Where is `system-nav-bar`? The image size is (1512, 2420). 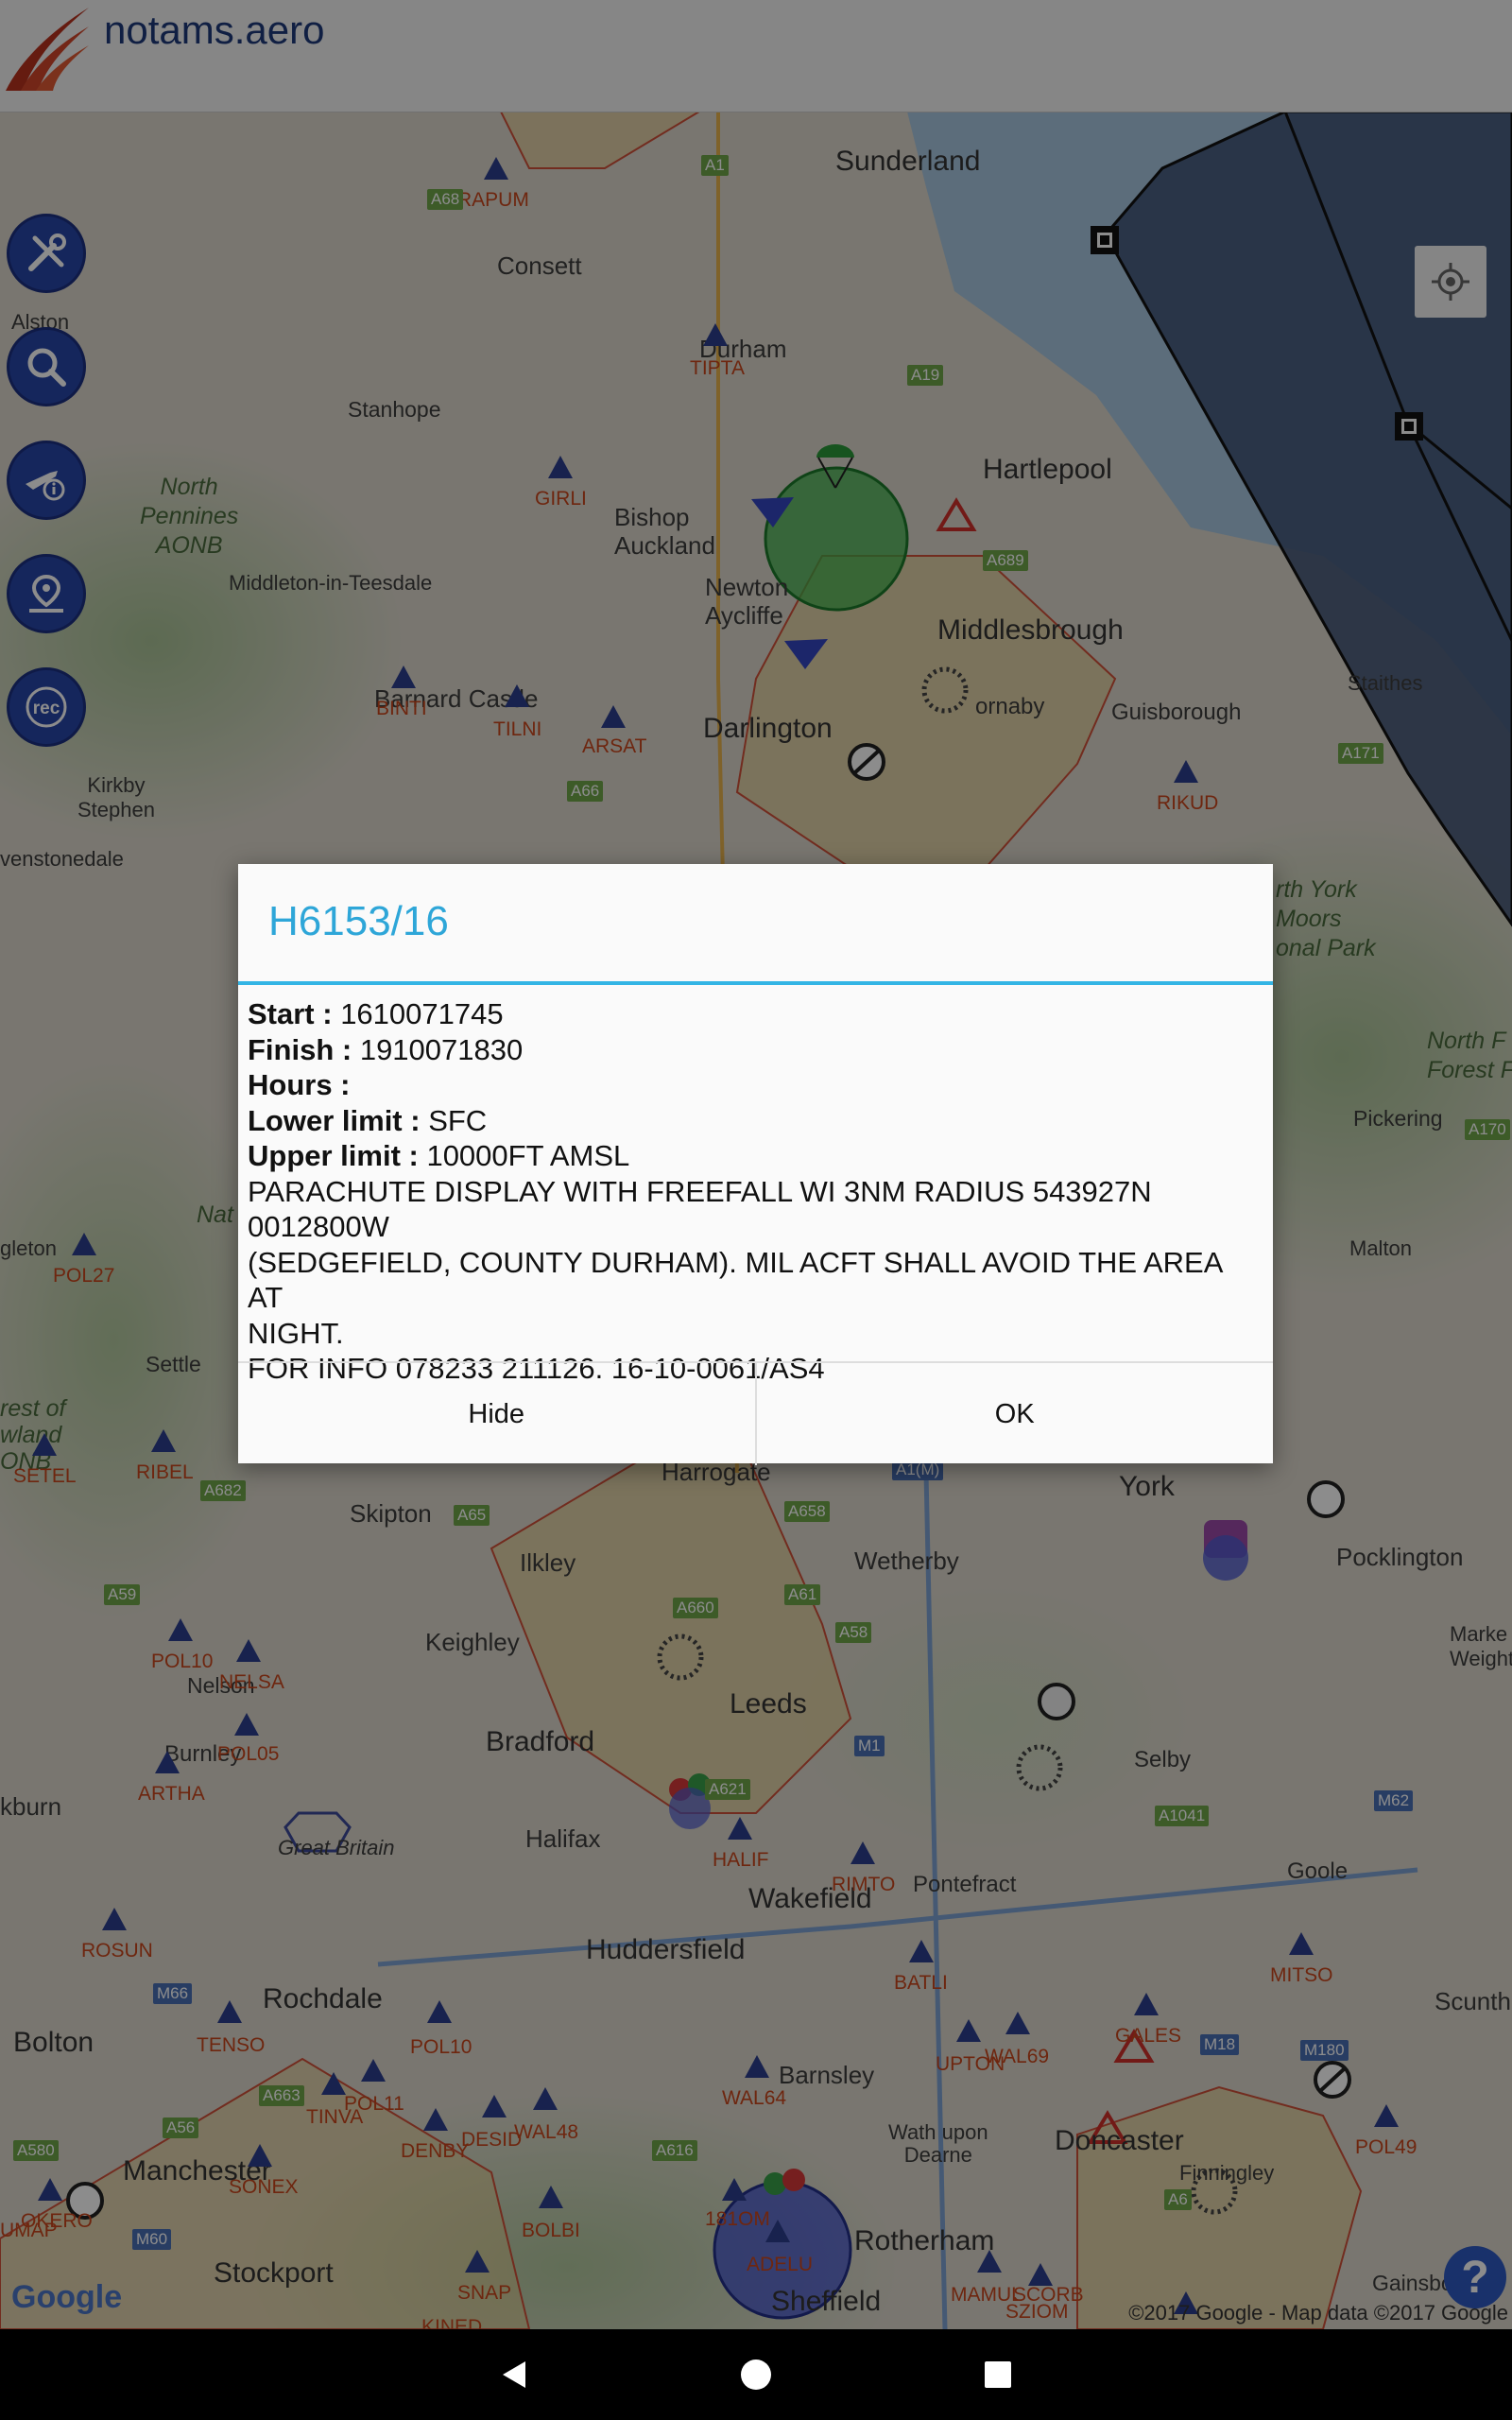 system-nav-bar is located at coordinates (756, 2374).